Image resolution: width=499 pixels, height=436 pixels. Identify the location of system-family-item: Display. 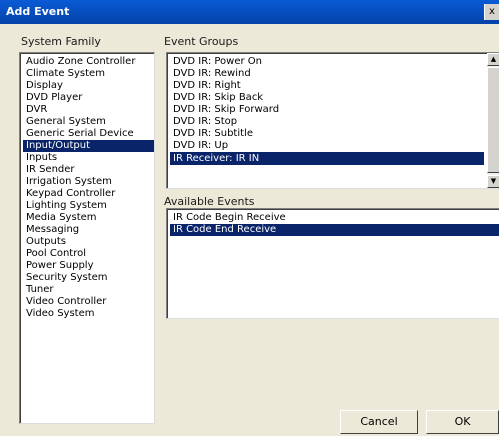
(88, 86).